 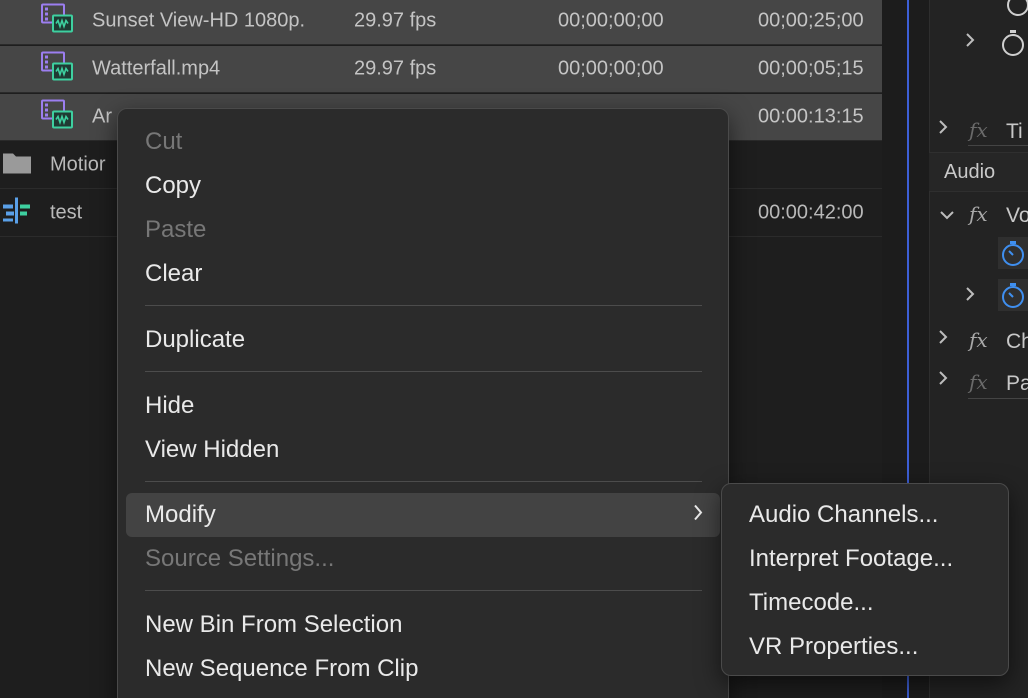 I want to click on menu-item-new-bin-from-selection: New Bin From Selection, so click(x=423, y=625).